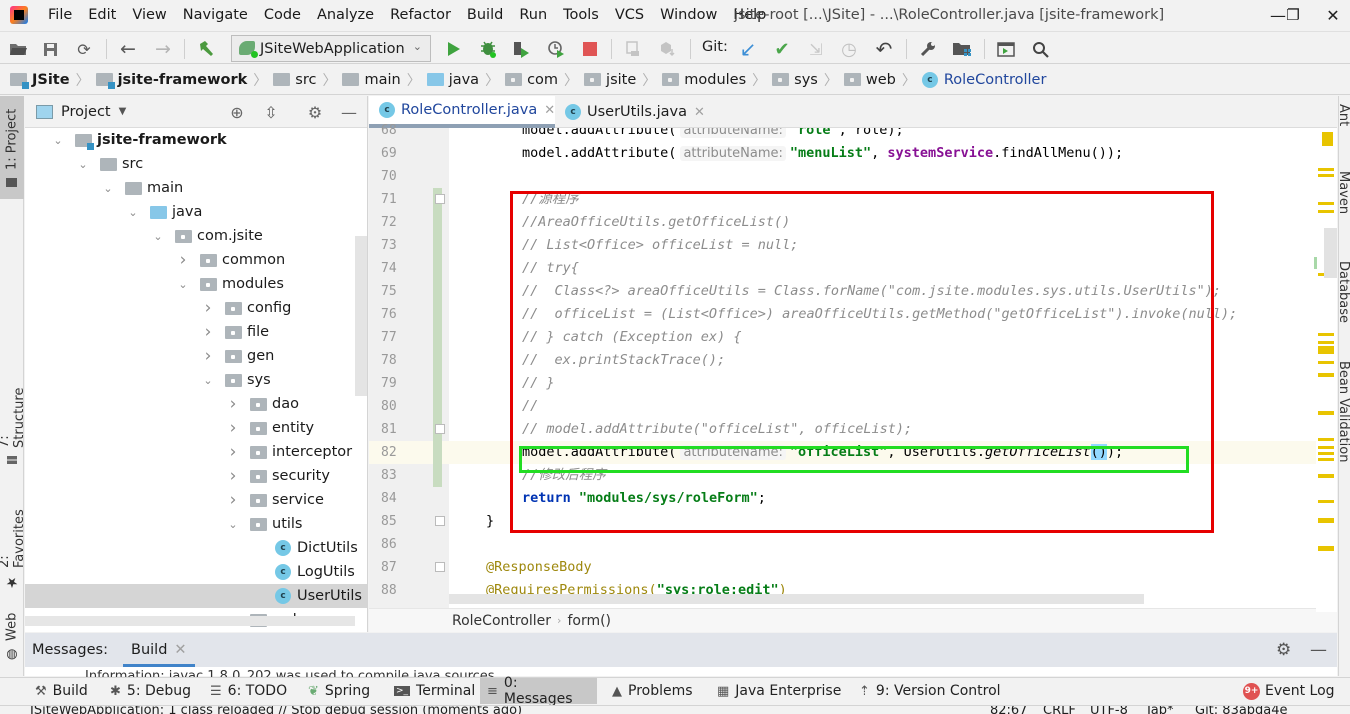  What do you see at coordinates (12, 147) in the screenshot?
I see `tool-tab-project: 1: Project` at bounding box center [12, 147].